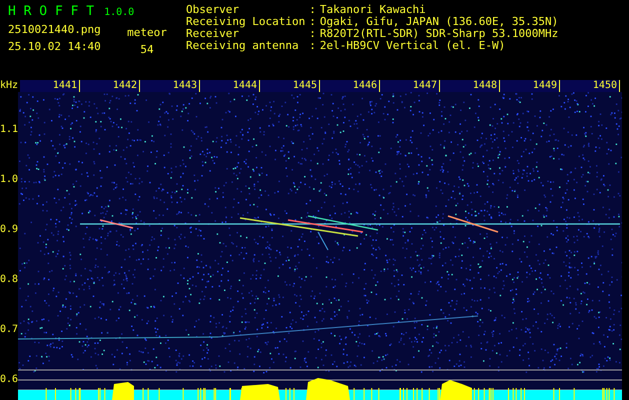  Describe the element at coordinates (246, 22) in the screenshot. I see `info-label: Receiving Location` at that location.